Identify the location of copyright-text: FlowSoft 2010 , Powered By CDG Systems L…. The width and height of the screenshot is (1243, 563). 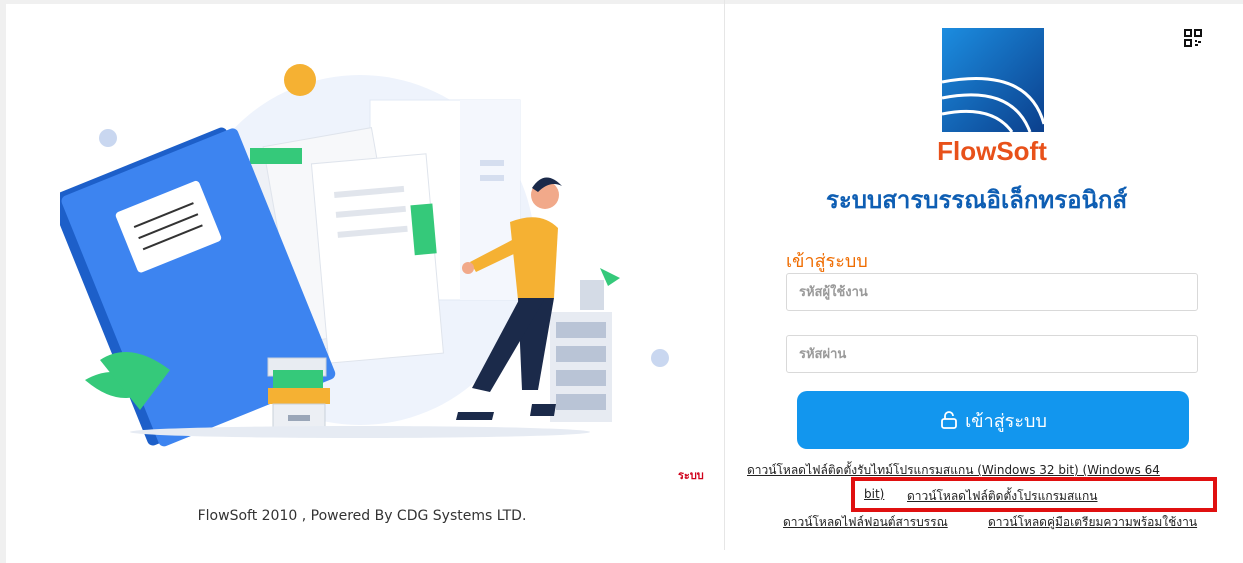
(362, 516).